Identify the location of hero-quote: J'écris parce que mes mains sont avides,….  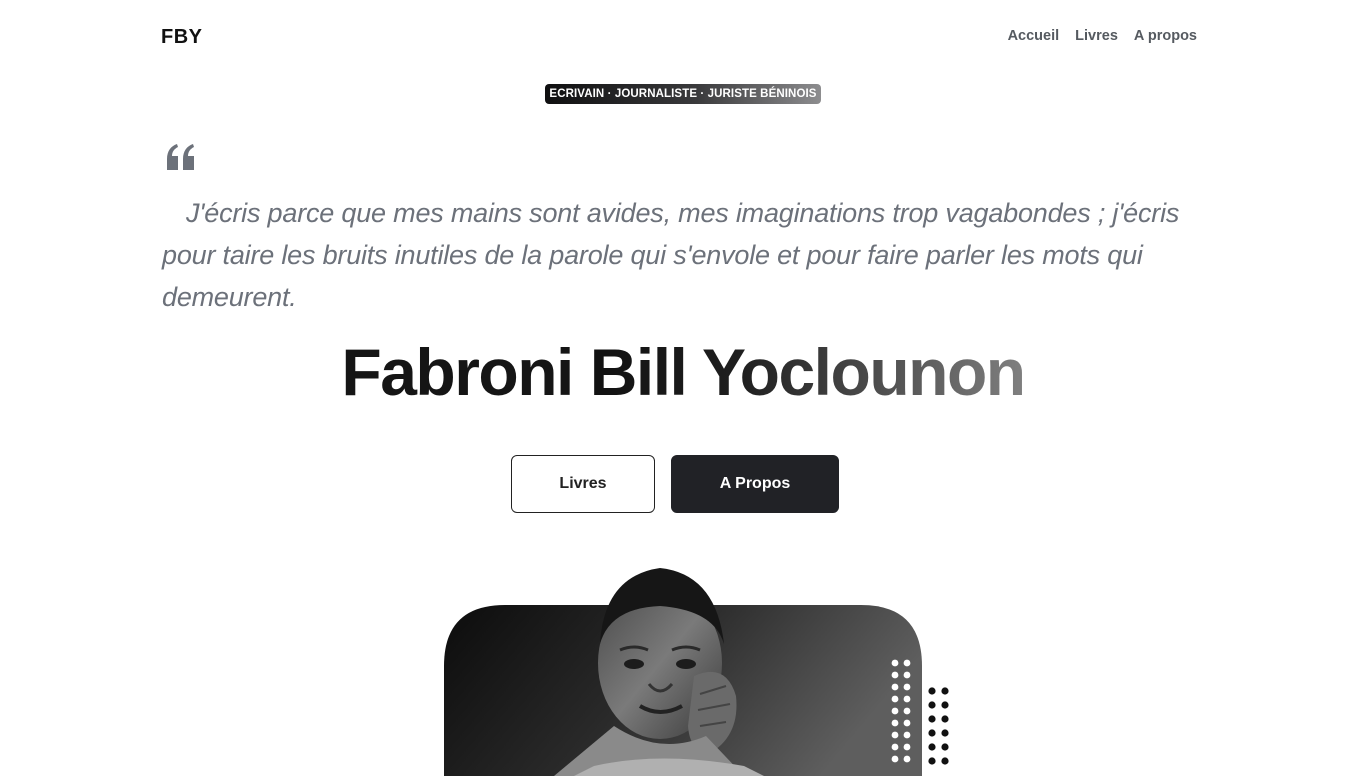
(671, 255).